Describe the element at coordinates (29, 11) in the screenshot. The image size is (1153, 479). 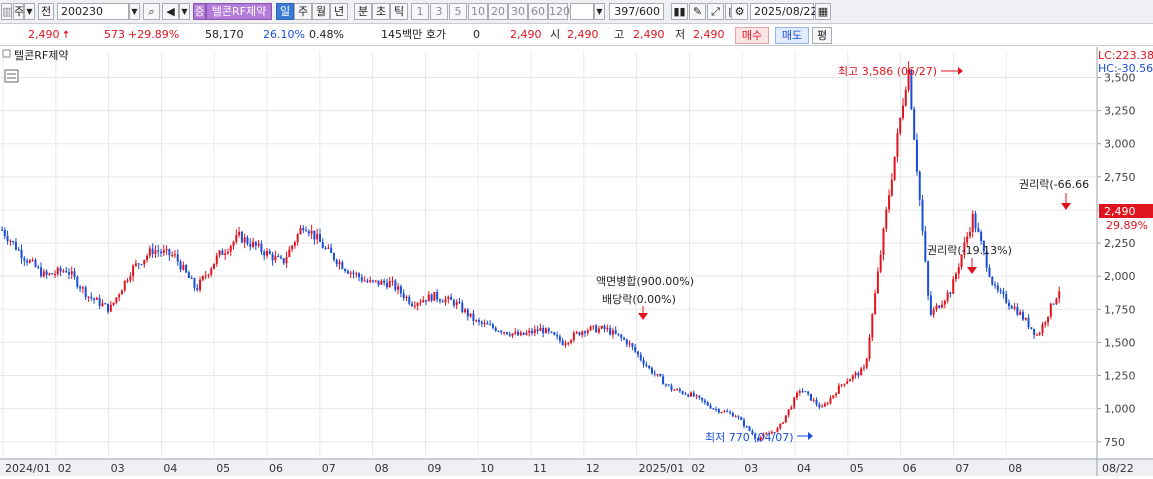
I see `chevron-down-icon: ▼` at that location.